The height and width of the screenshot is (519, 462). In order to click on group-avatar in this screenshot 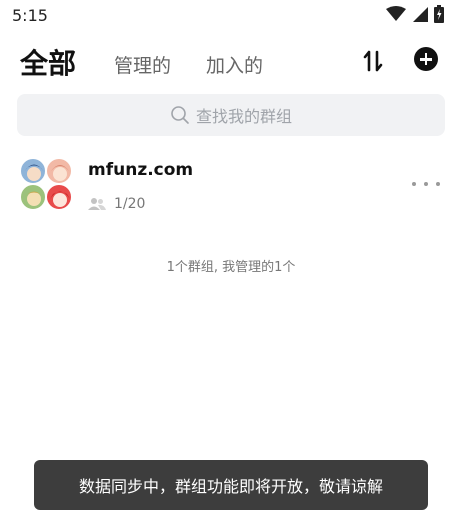, I will do `click(46, 184)`.